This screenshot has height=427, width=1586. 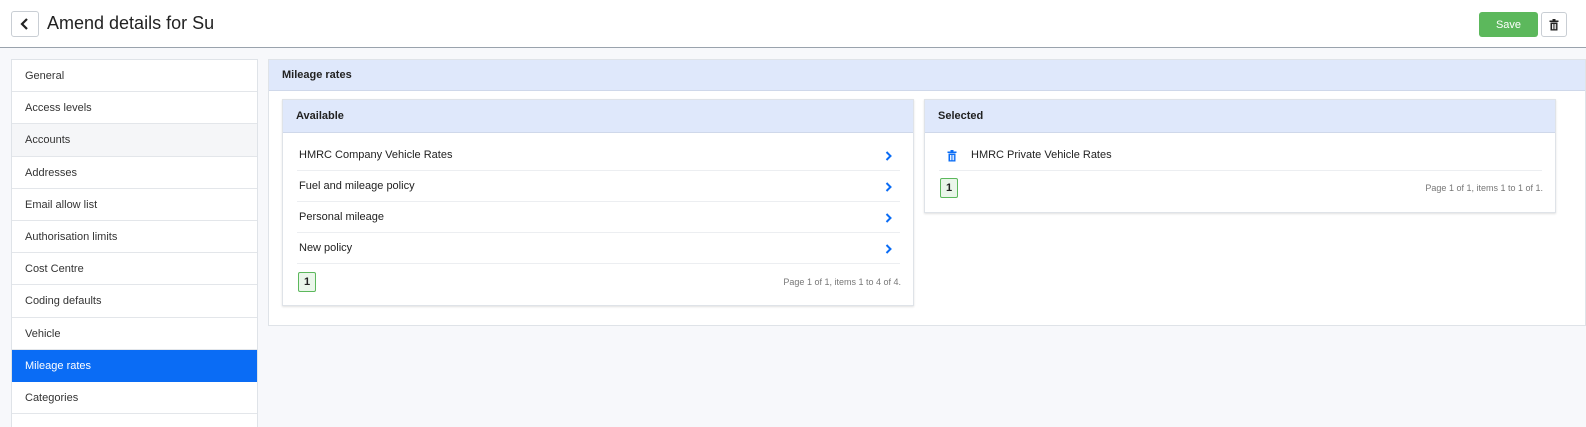 I want to click on sidebar-item-access-levels: Access levels, so click(x=134, y=108).